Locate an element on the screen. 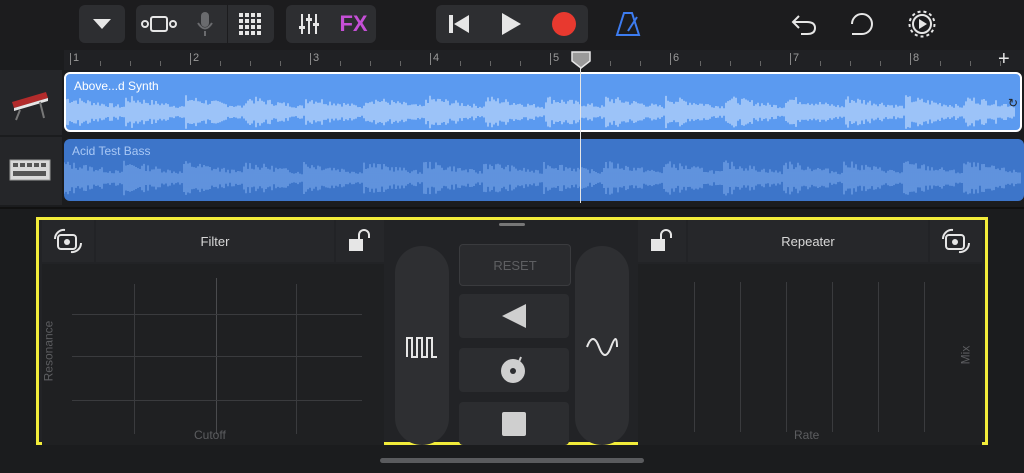 The height and width of the screenshot is (473, 1024). region-name: Acid Test Bass is located at coordinates (111, 151).